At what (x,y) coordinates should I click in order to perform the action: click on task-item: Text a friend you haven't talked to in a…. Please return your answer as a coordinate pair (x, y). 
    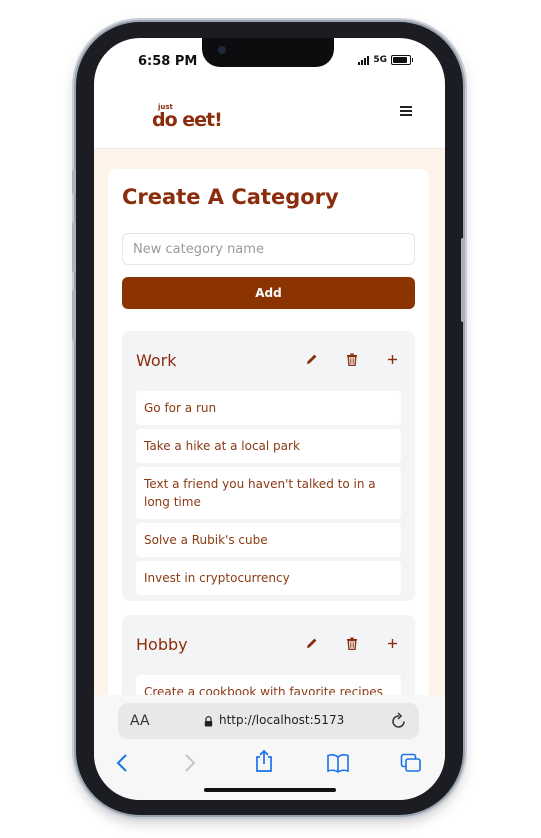
    Looking at the image, I should click on (268, 493).